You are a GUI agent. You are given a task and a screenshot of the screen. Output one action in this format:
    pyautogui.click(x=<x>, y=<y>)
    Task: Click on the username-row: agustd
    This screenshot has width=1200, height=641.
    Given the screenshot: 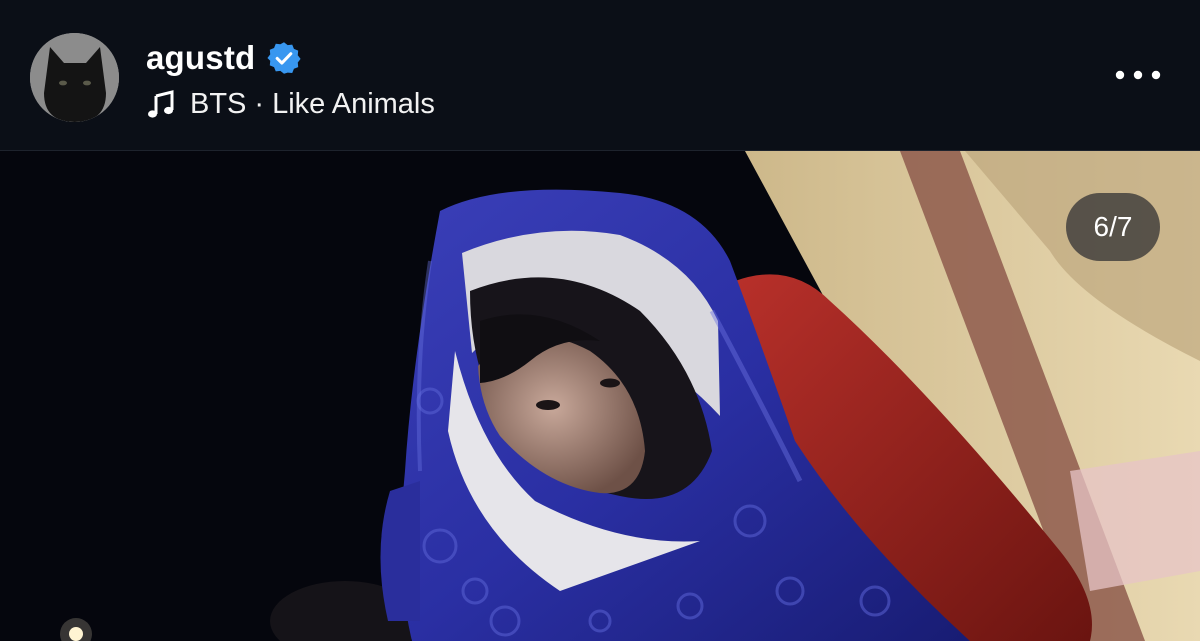 What is the action you would take?
    pyautogui.click(x=223, y=58)
    